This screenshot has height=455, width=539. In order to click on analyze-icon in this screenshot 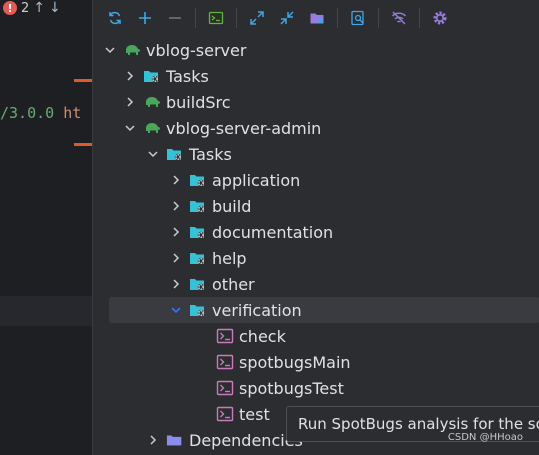, I will do `click(358, 18)`.